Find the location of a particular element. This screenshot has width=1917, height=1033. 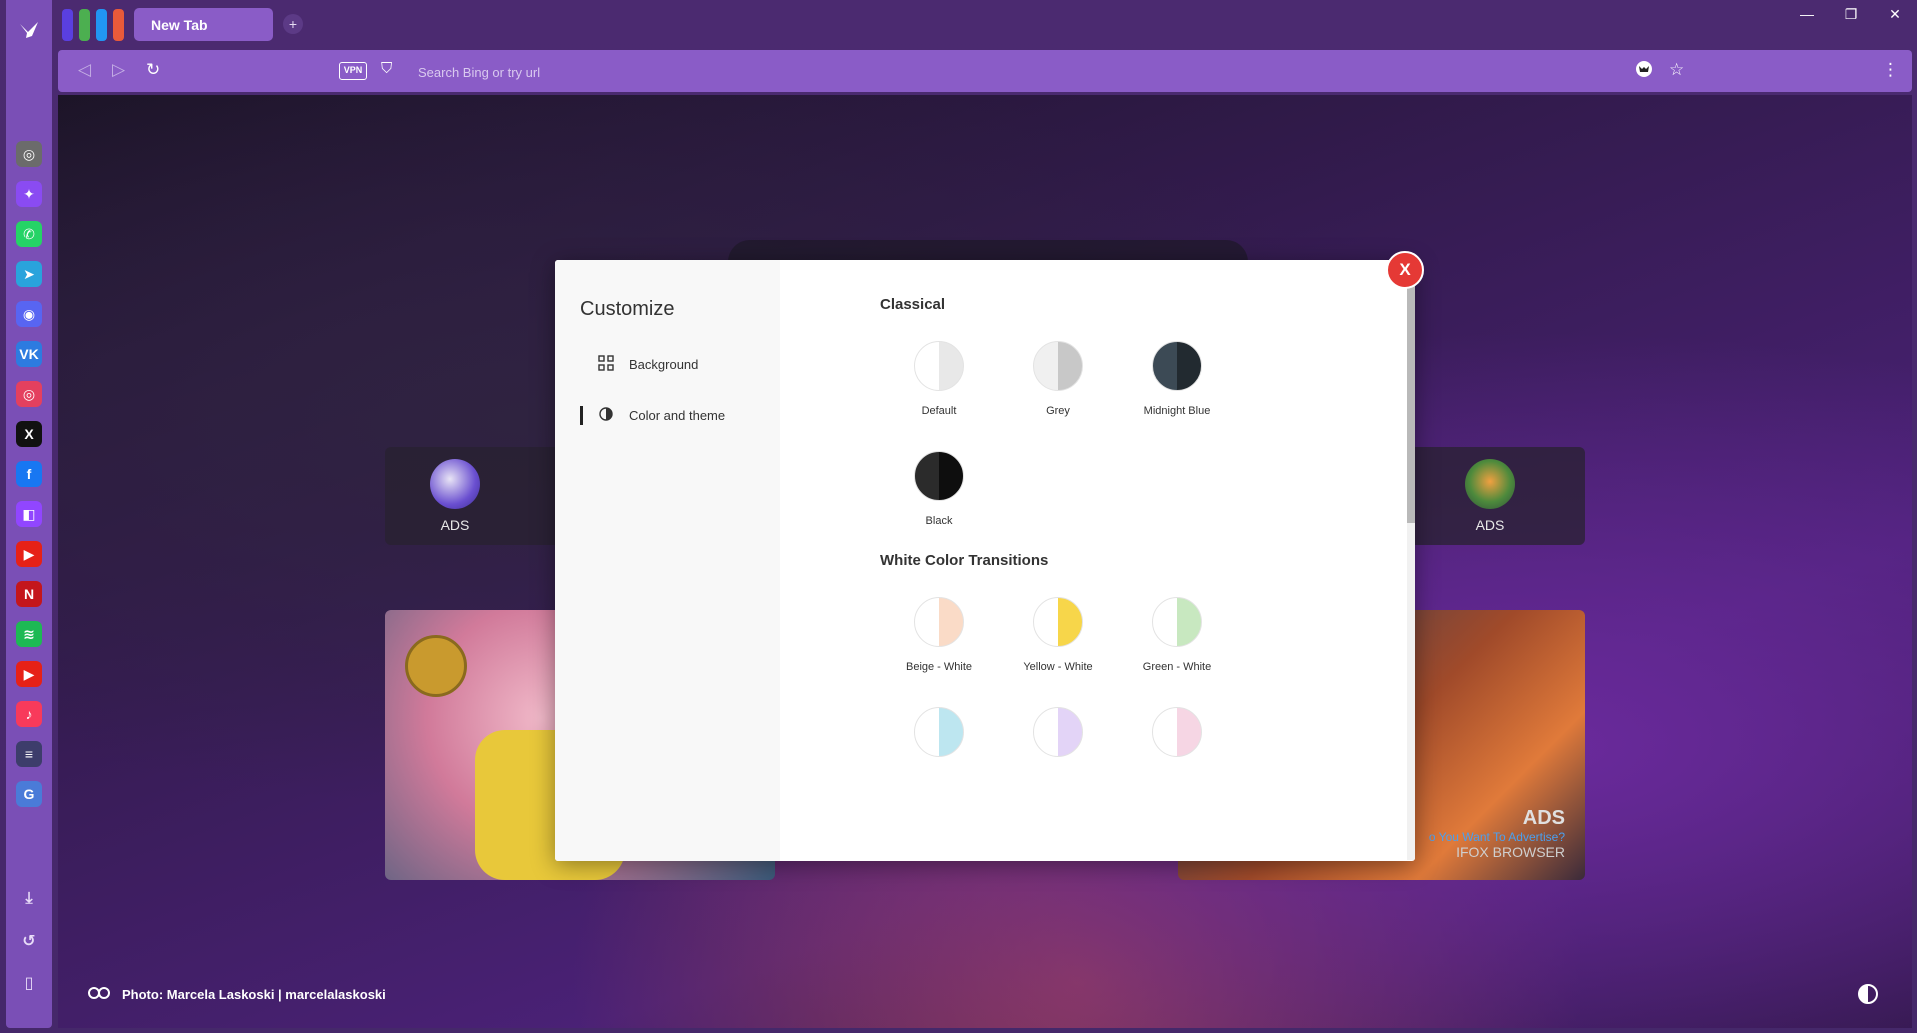

theme-swatch: Green - White is located at coordinates (1177, 635).